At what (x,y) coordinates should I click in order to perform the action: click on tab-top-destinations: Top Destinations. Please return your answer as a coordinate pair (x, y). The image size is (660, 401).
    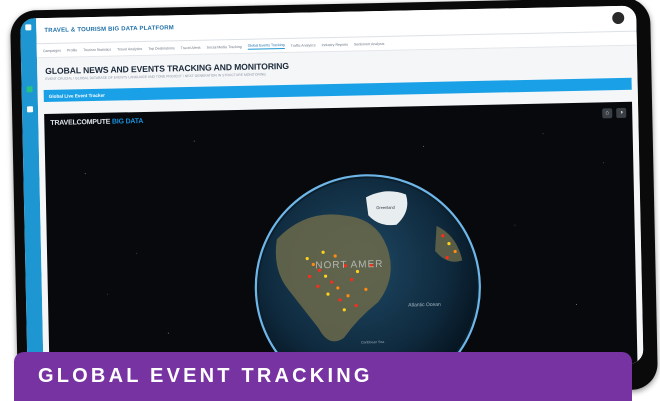
    Looking at the image, I should click on (161, 48).